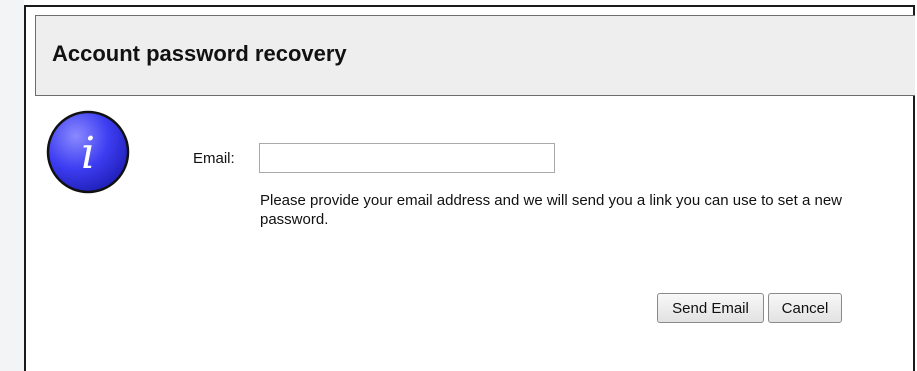 The height and width of the screenshot is (371, 917). Describe the element at coordinates (199, 53) in the screenshot. I see `dialog-title: Account password recovery` at that location.